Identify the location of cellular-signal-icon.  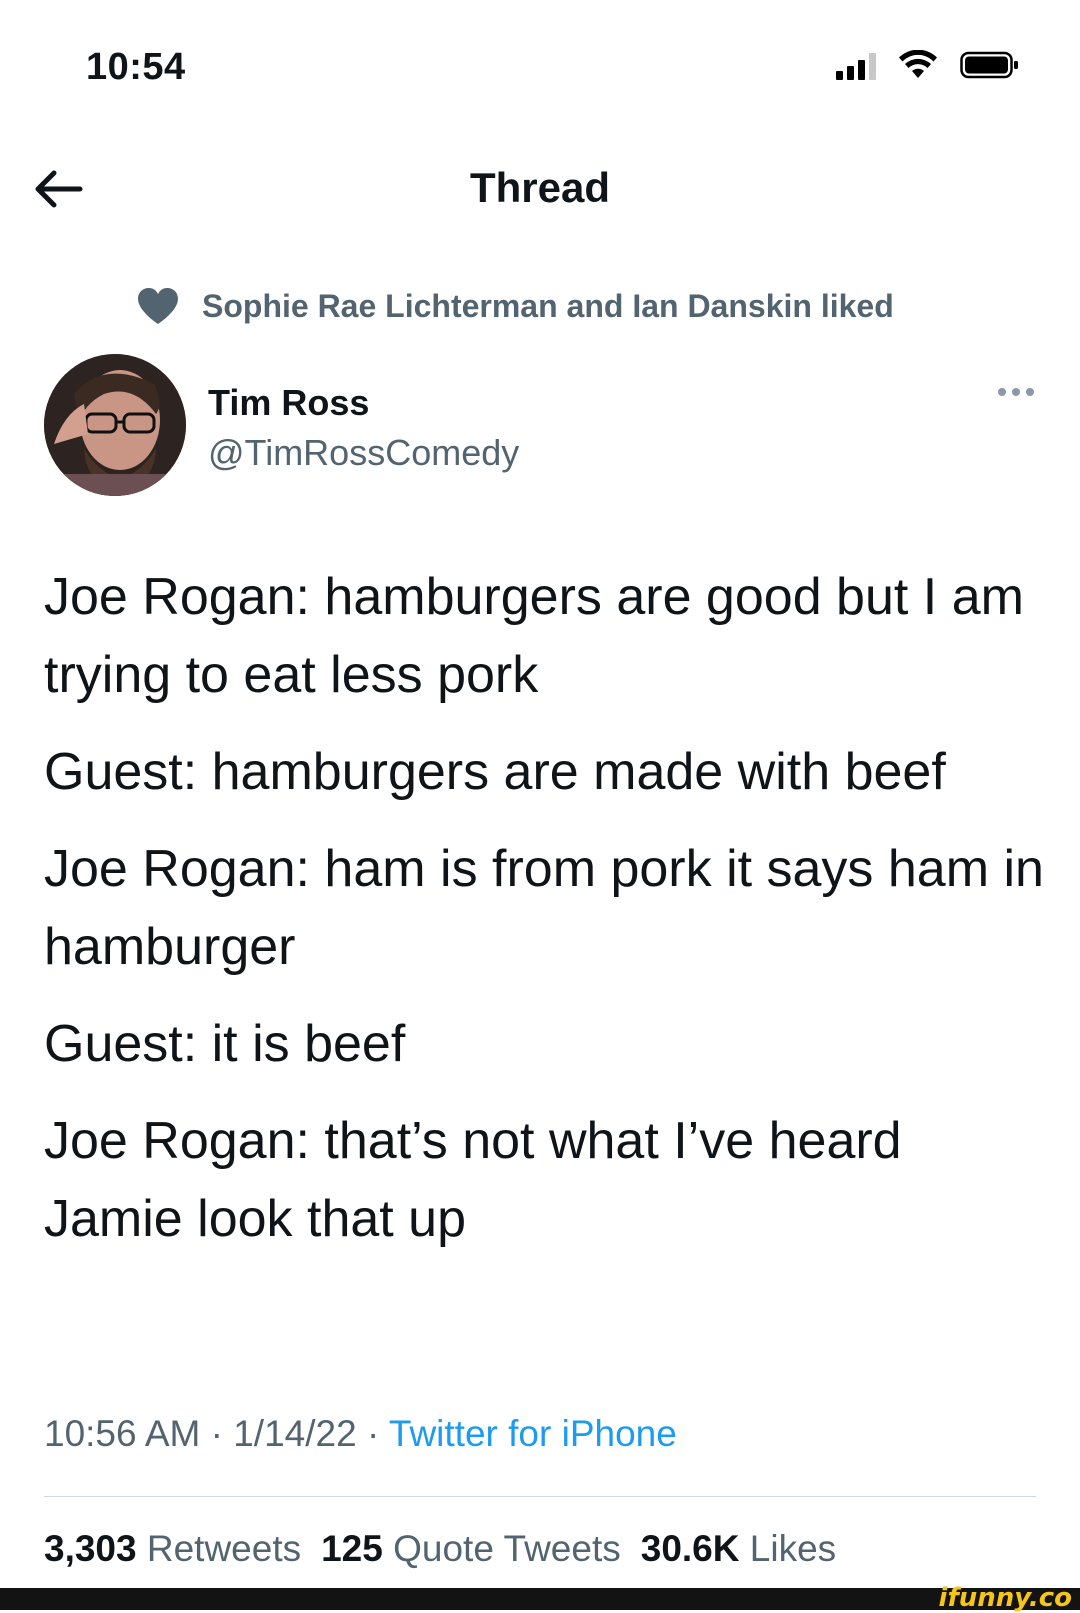
(856, 66).